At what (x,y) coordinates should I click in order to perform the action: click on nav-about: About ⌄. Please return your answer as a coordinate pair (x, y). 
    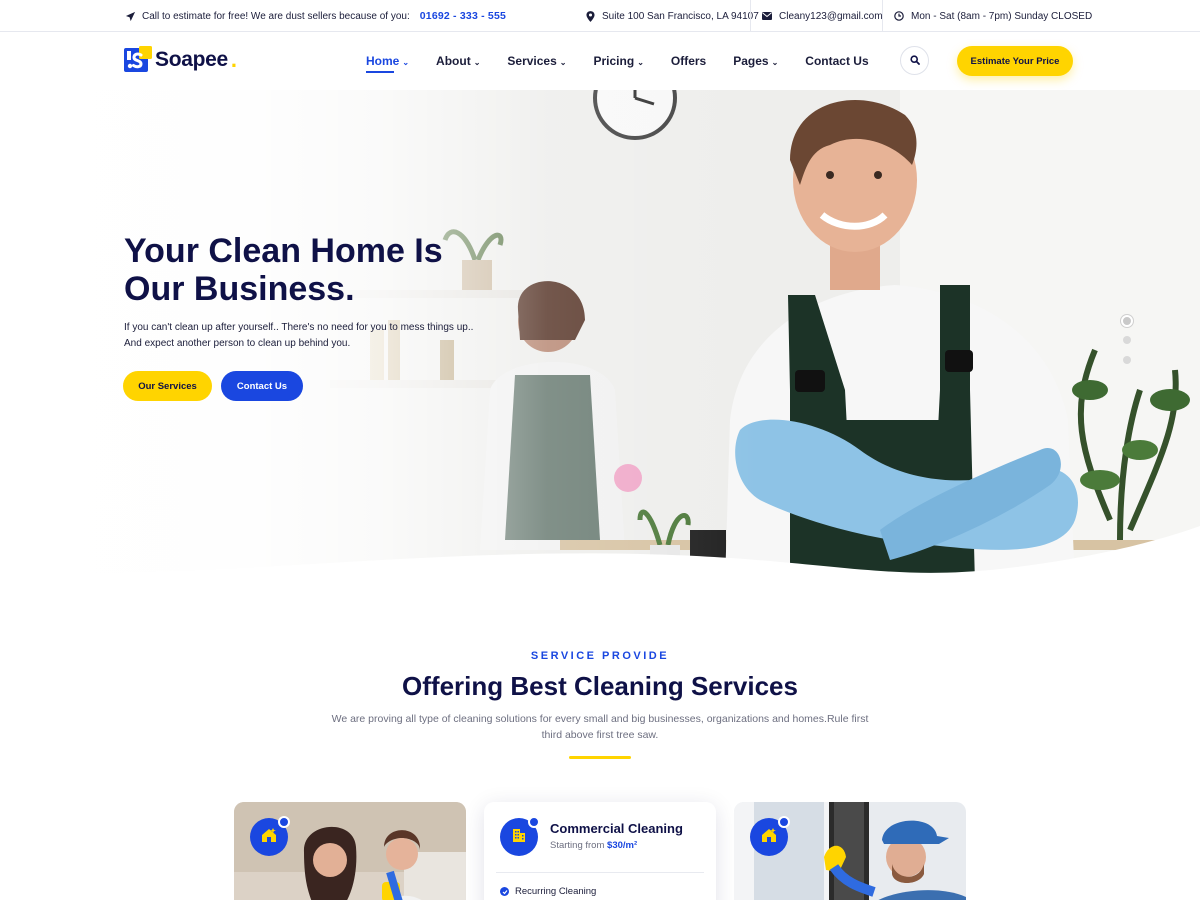
    Looking at the image, I should click on (458, 61).